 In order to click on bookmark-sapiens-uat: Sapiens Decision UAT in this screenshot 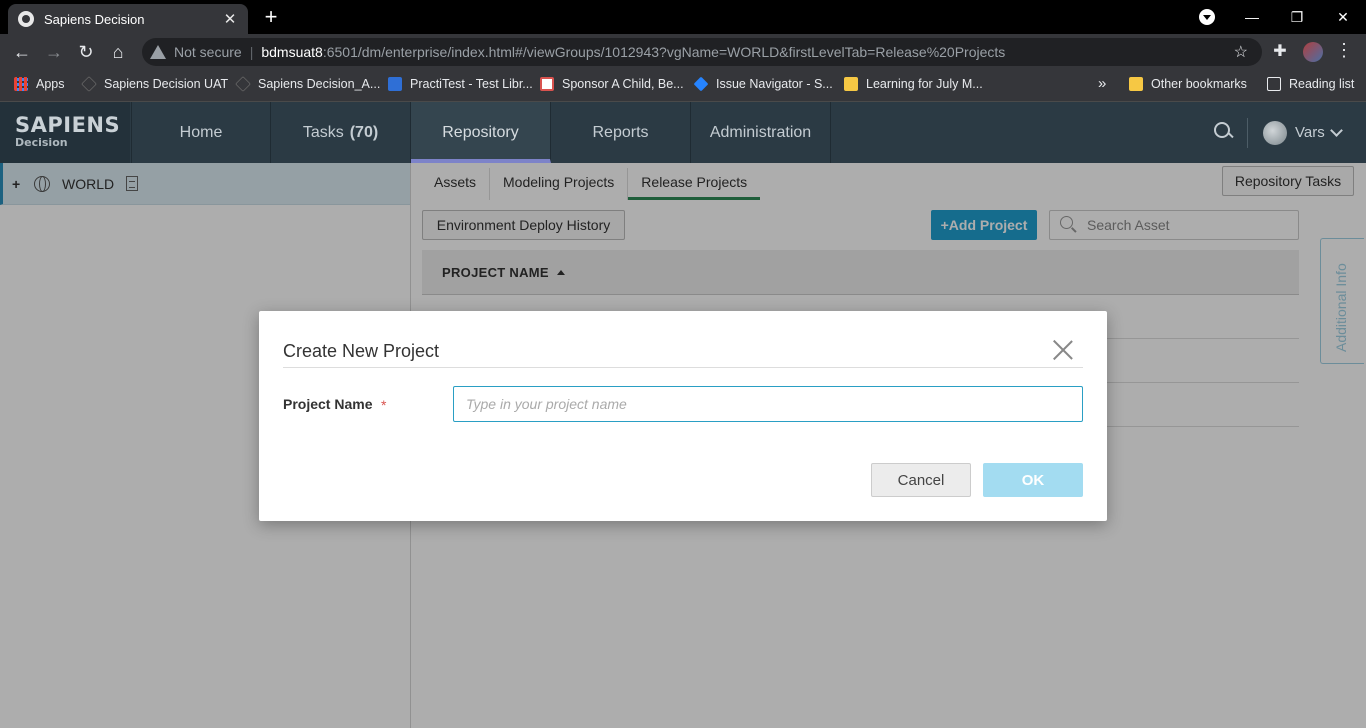, I will do `click(155, 84)`.